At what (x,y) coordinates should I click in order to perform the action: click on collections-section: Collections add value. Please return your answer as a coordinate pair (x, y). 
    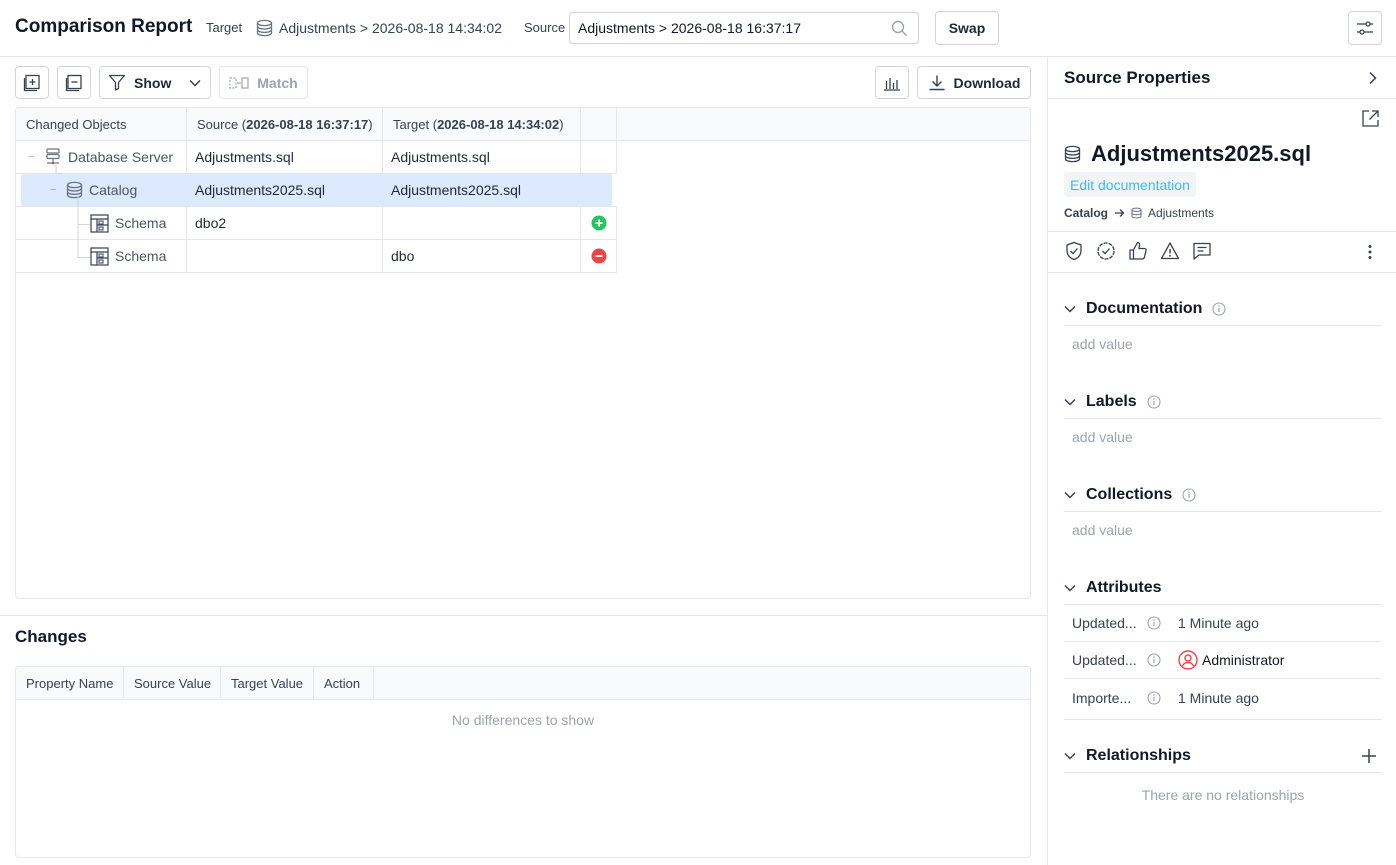
    Looking at the image, I should click on (1223, 508).